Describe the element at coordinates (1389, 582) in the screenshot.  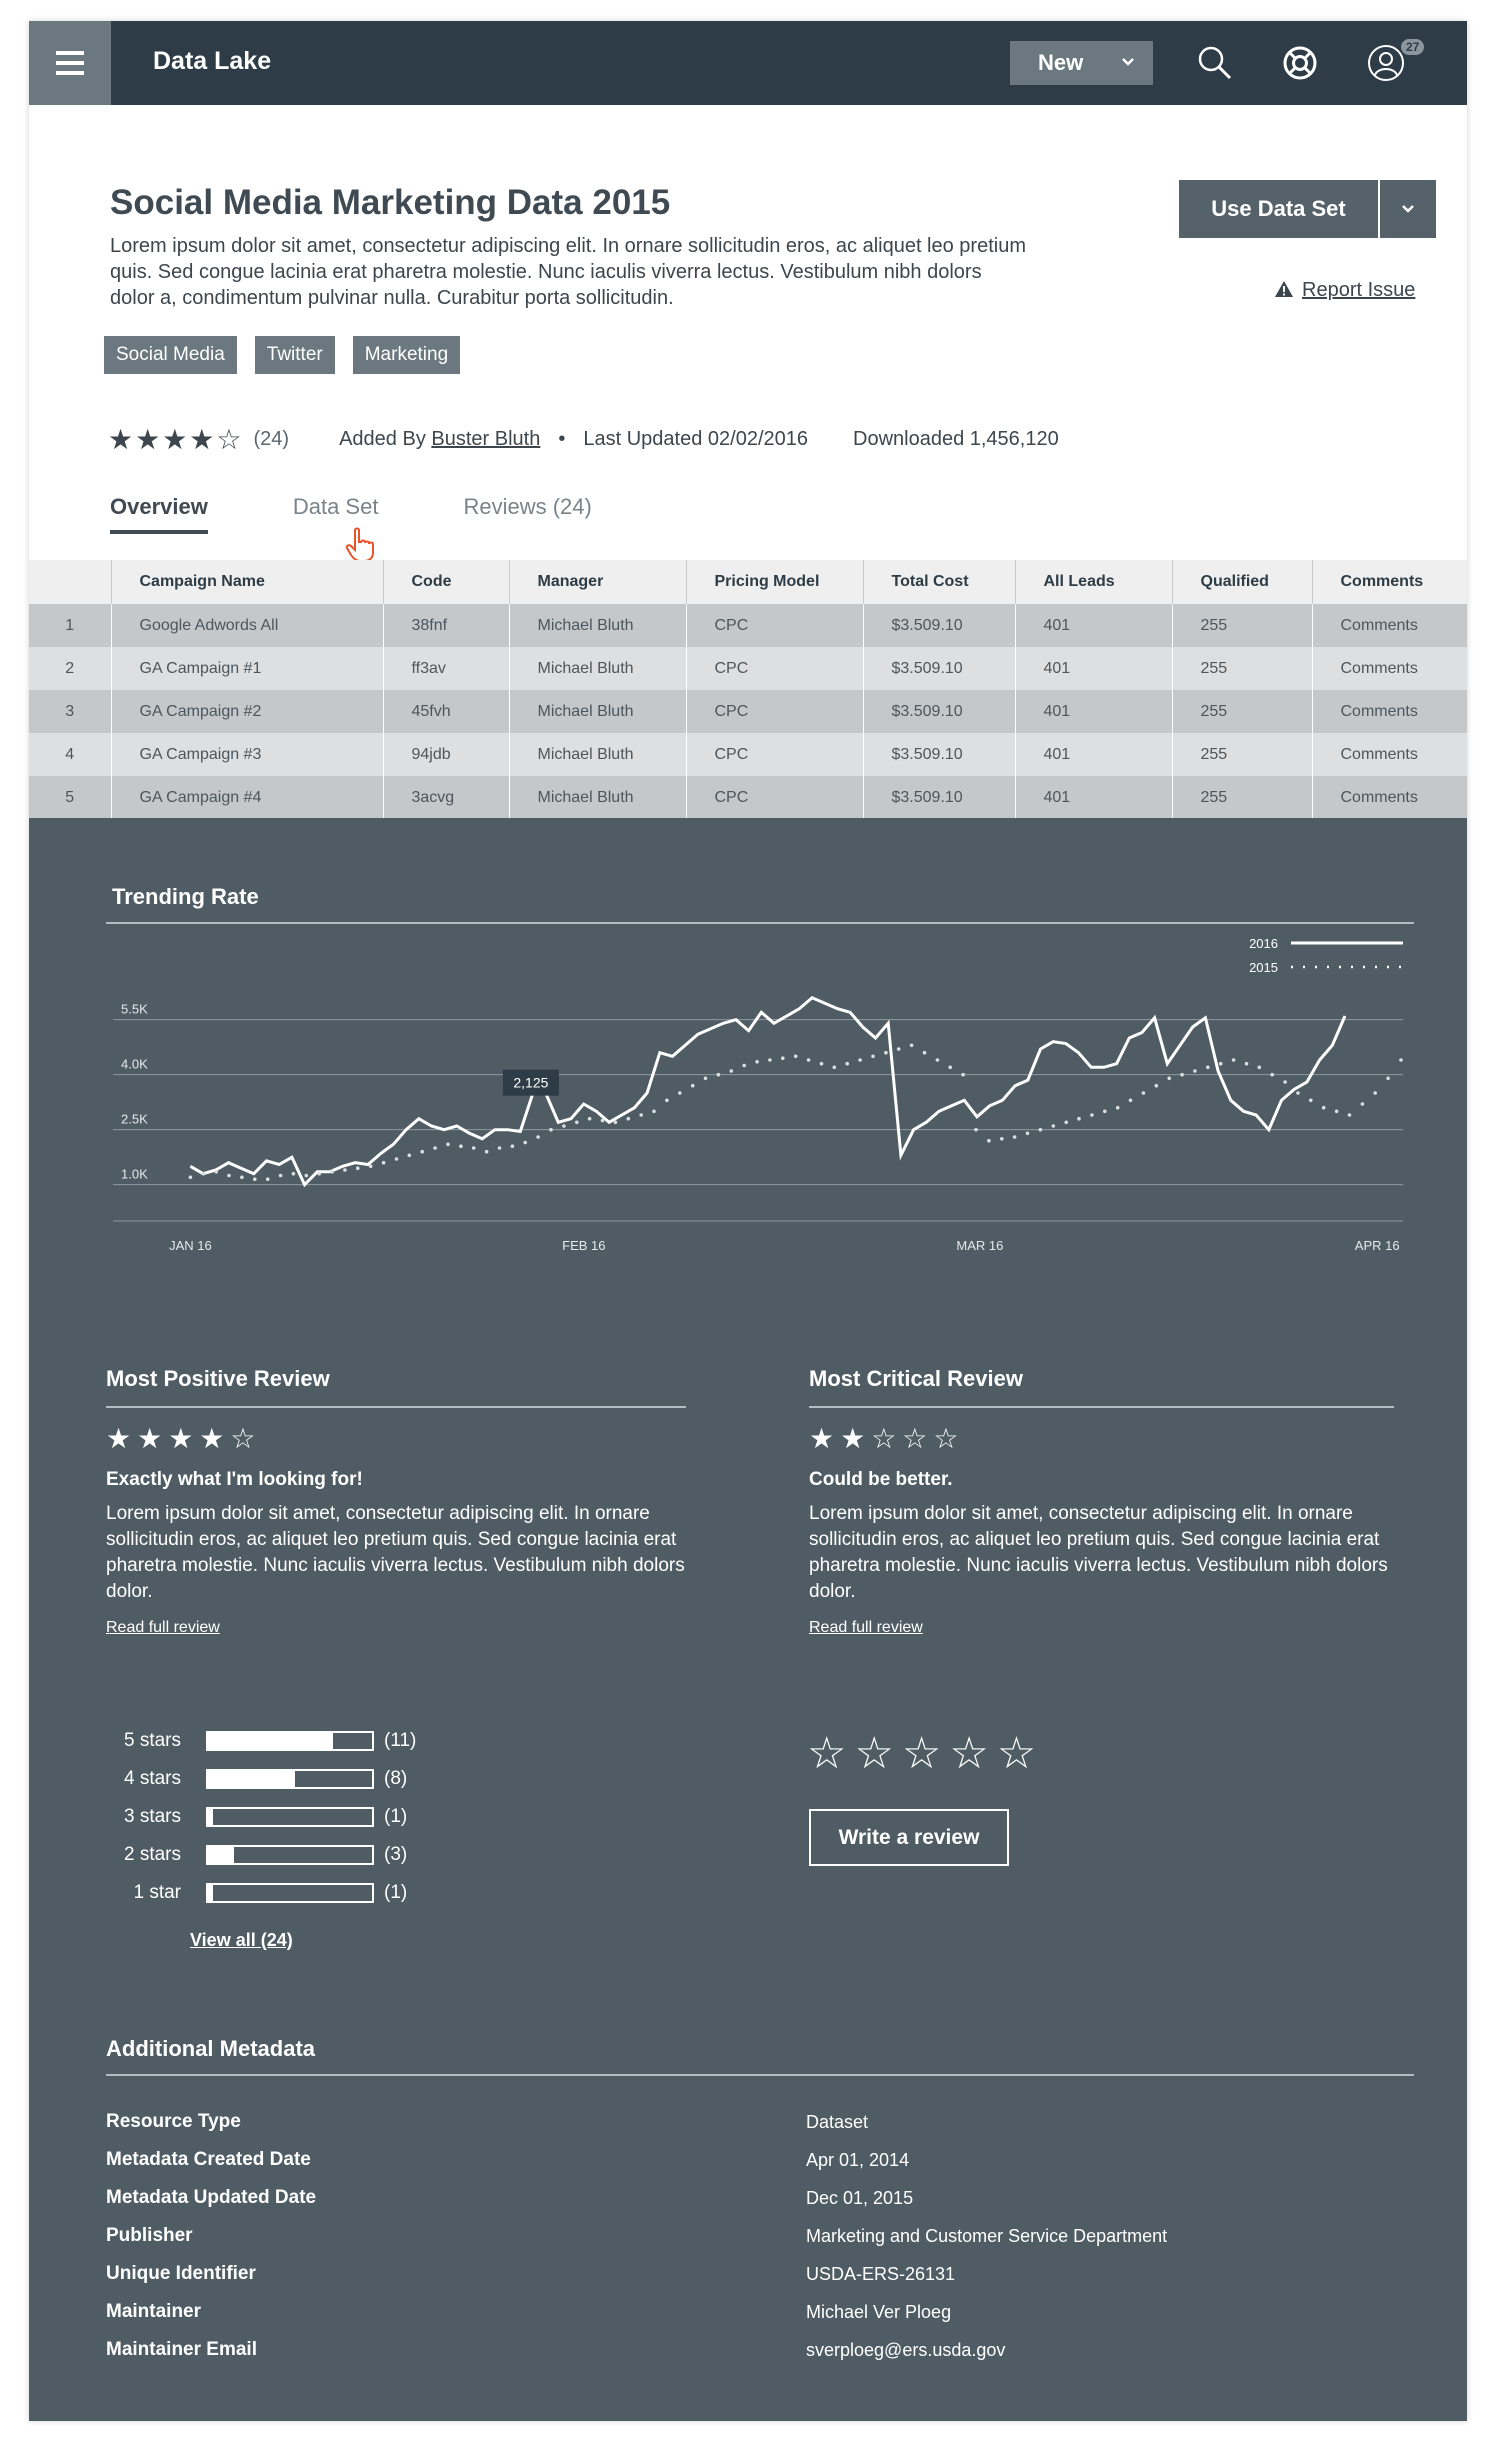
I see `column-header: Comments` at that location.